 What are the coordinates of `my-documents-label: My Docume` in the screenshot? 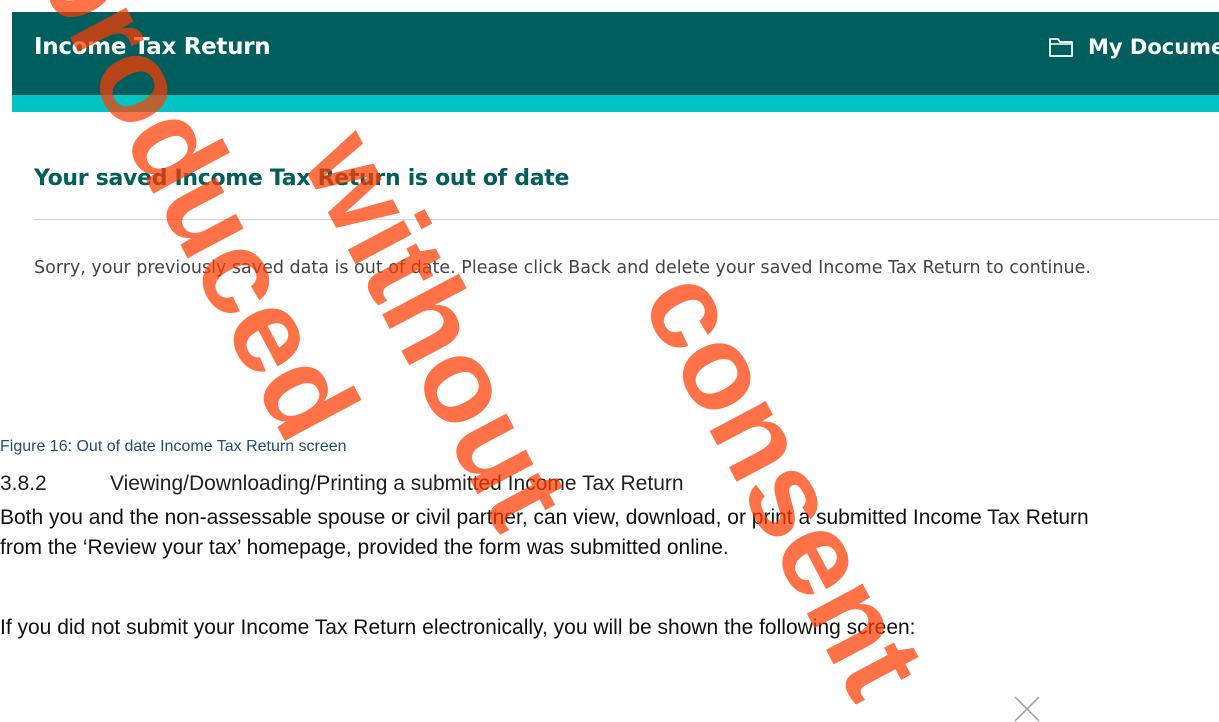 It's located at (1153, 47).